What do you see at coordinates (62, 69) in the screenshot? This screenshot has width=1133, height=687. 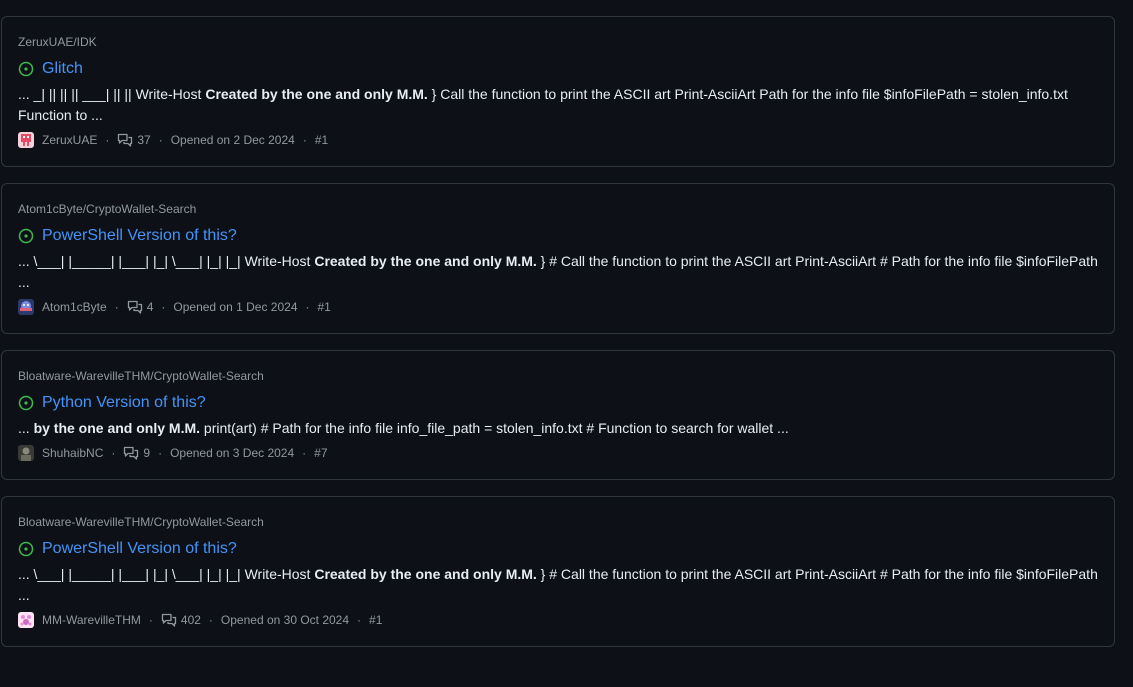 I see `issue-title-link: Glitch` at bounding box center [62, 69].